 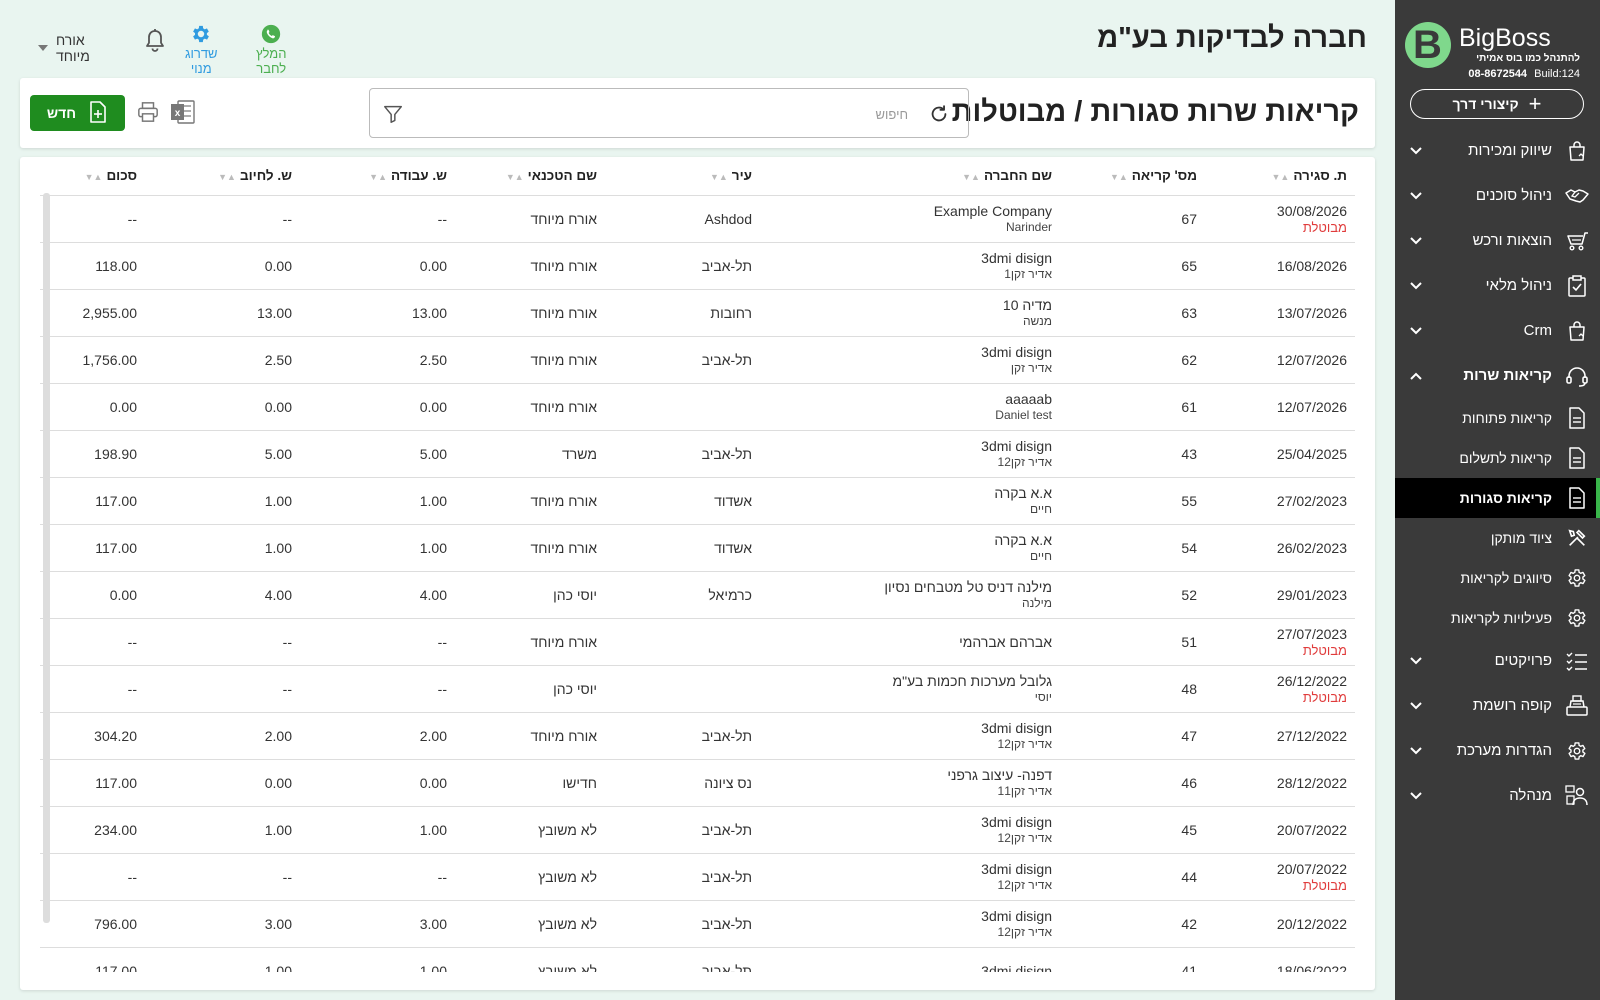 What do you see at coordinates (271, 49) in the screenshot?
I see `recommend-friend-button: המלץ לחבר` at bounding box center [271, 49].